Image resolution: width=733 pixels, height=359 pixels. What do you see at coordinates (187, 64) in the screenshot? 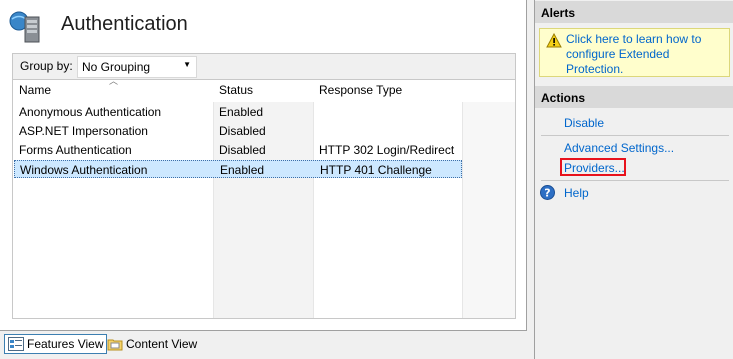
I see `chevron-down-icon: ▼` at bounding box center [187, 64].